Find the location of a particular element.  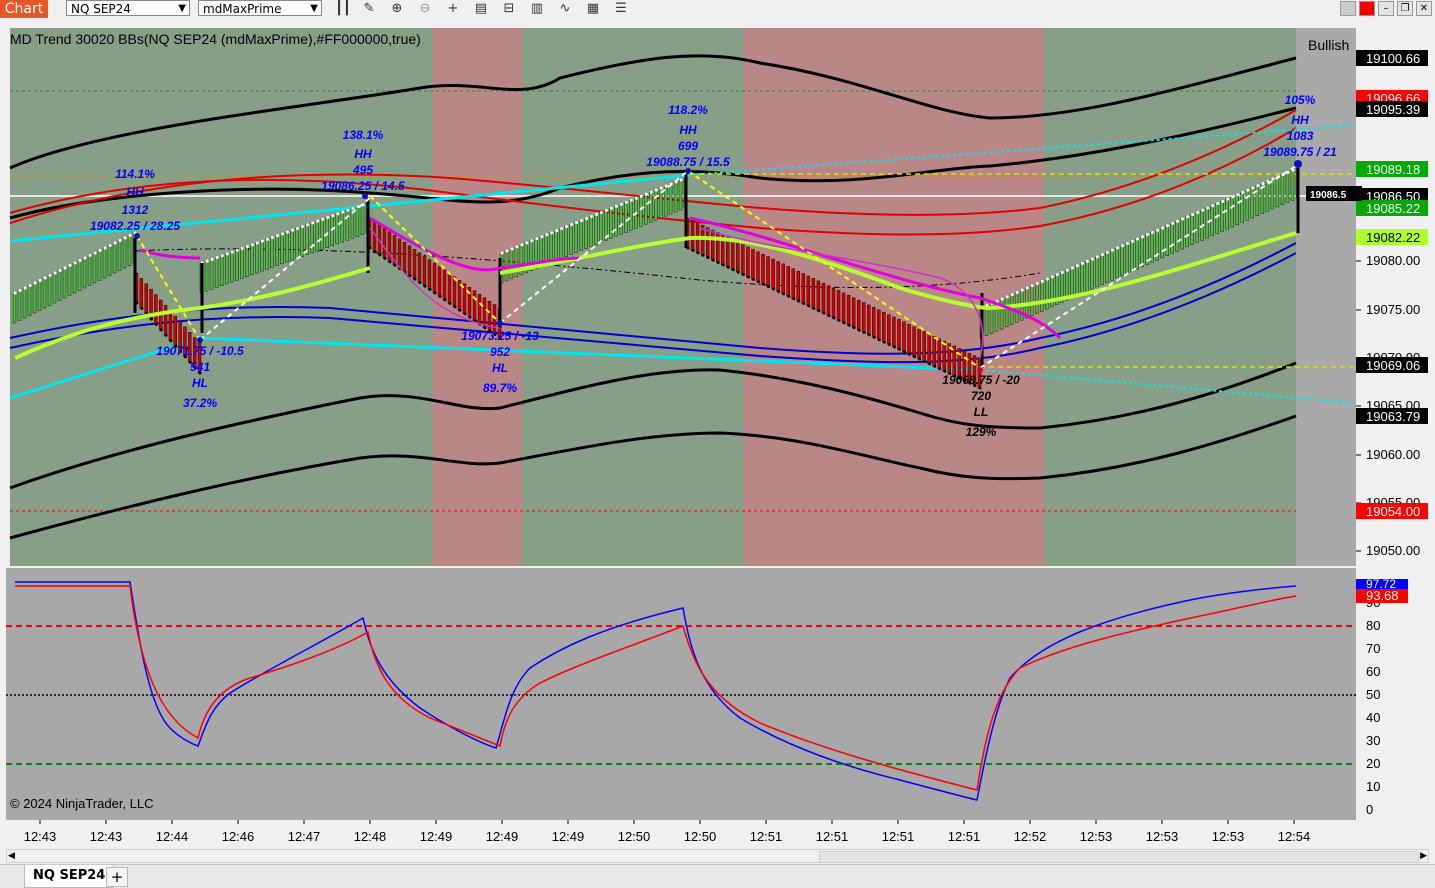

close-icon: ✕ is located at coordinates (1424, 8).